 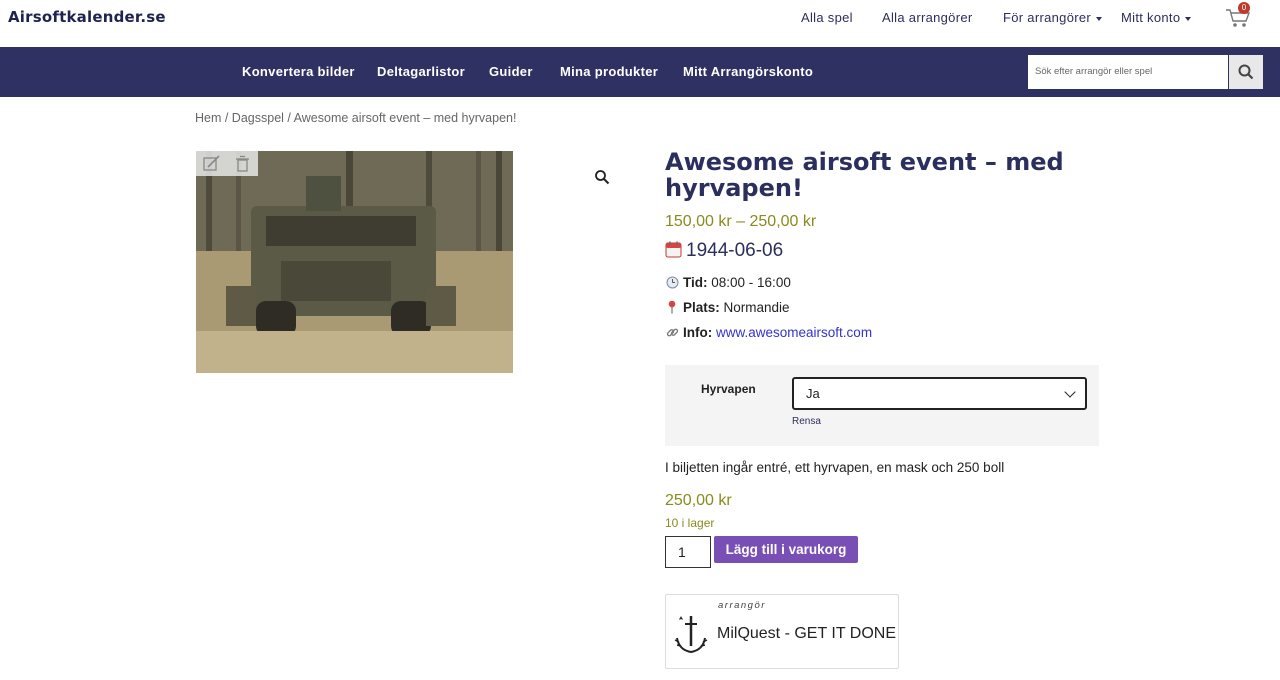 What do you see at coordinates (691, 635) in the screenshot?
I see `organizer-logo` at bounding box center [691, 635].